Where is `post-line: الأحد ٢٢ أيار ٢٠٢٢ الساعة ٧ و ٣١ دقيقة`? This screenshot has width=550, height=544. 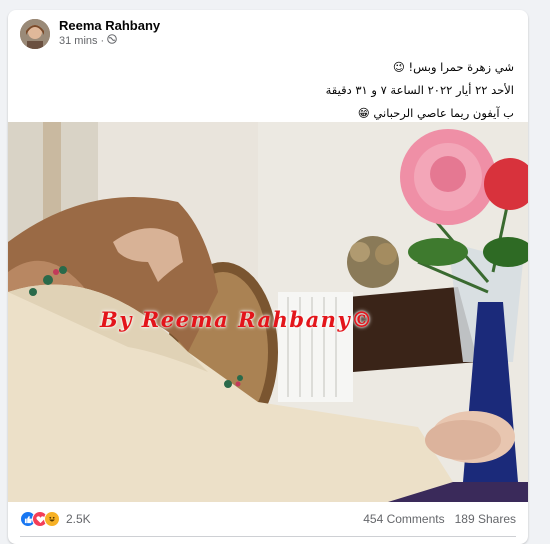
post-line: الأحد ٢٢ أيار ٢٠٢٢ الساعة ٧ و ٣١ دقيقة is located at coordinates (419, 90).